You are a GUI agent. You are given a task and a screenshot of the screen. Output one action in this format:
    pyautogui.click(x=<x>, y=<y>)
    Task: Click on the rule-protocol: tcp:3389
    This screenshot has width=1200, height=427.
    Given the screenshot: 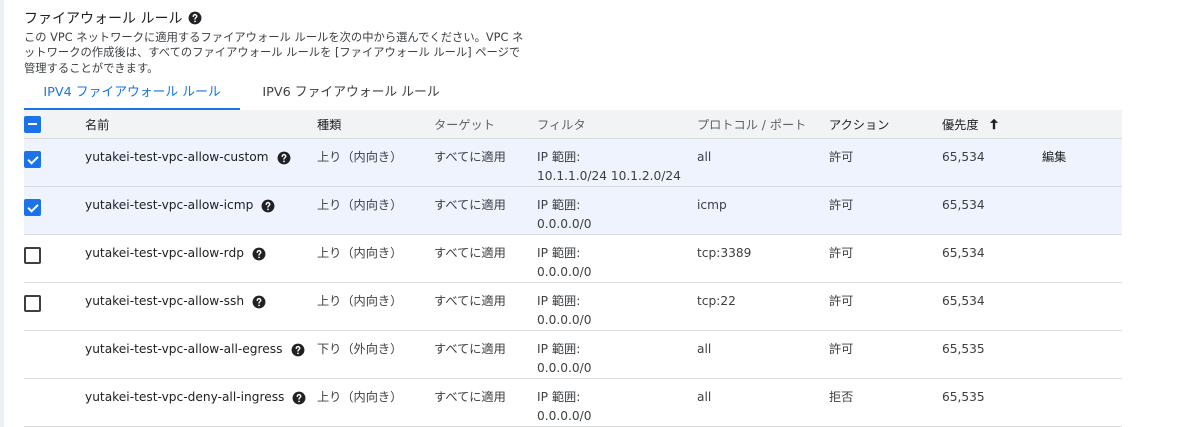 What is the action you would take?
    pyautogui.click(x=724, y=253)
    